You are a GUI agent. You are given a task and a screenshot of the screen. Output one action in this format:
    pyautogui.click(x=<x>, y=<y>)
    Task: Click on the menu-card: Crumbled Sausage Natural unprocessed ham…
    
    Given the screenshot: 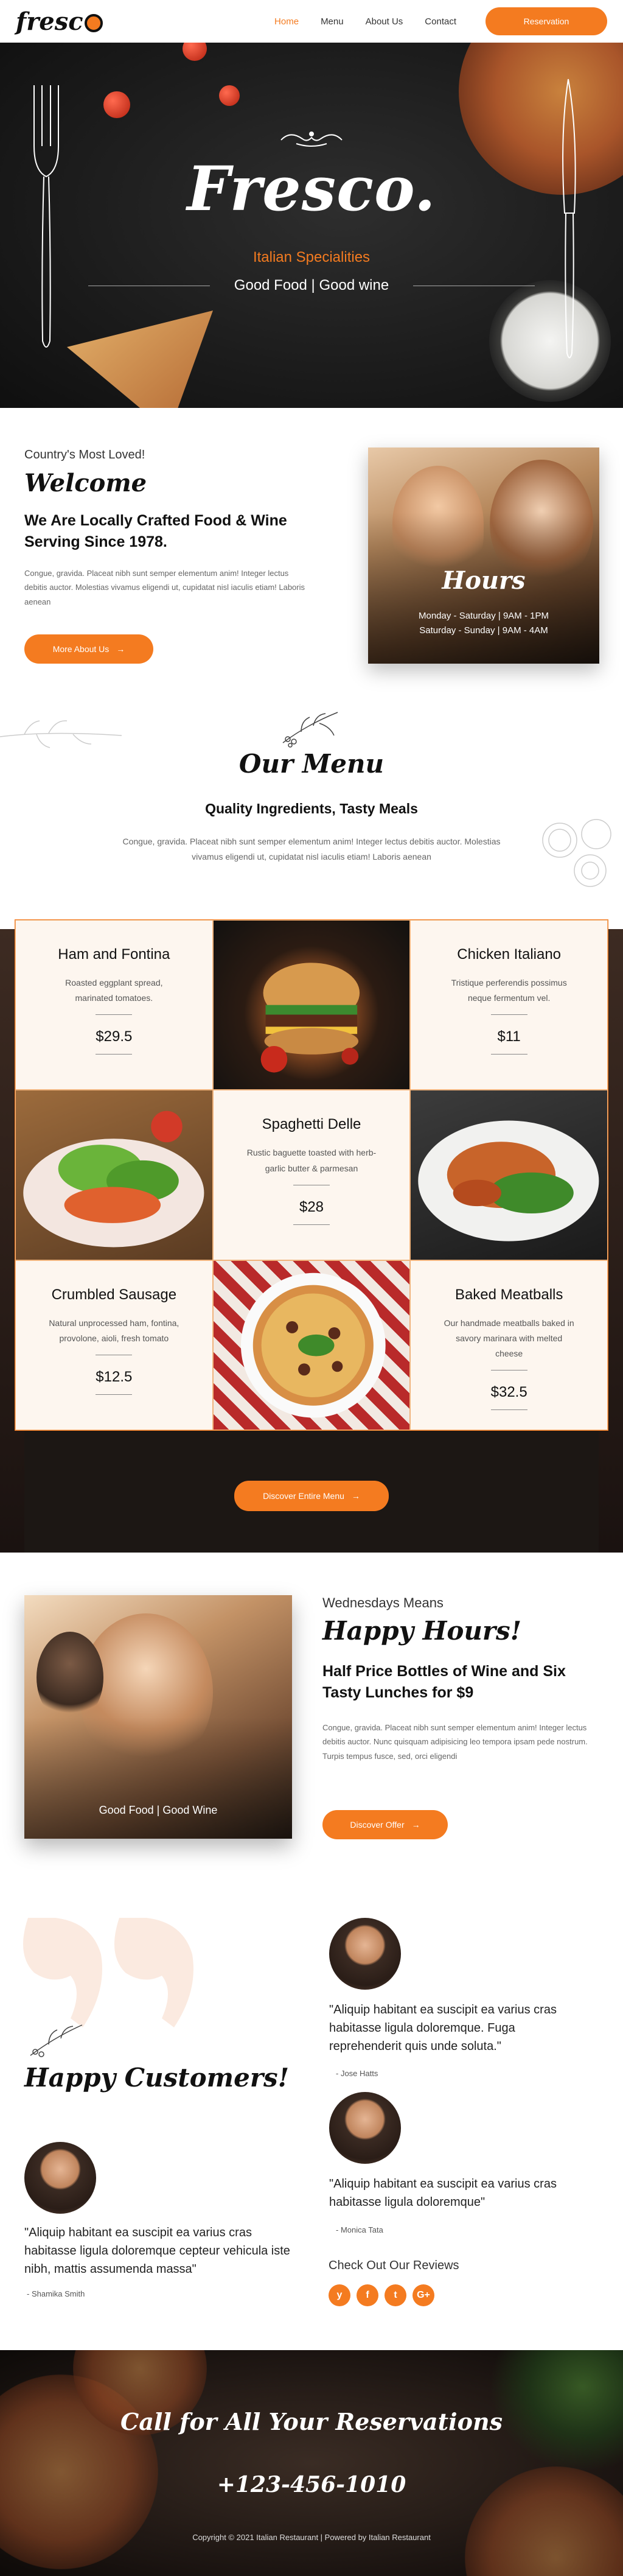 What is the action you would take?
    pyautogui.click(x=114, y=1345)
    